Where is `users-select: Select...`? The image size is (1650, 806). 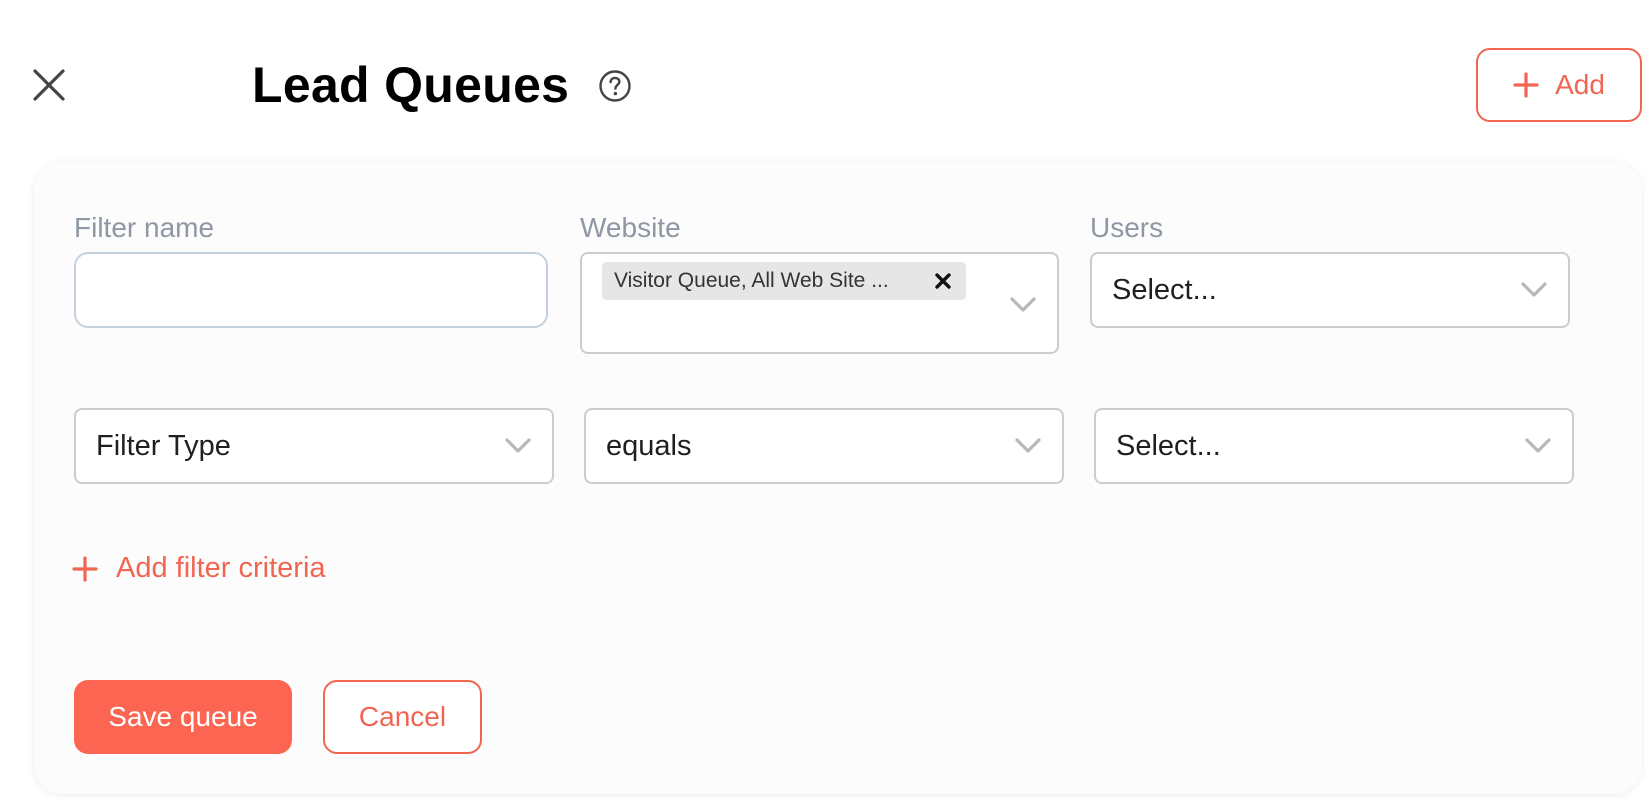 users-select: Select... is located at coordinates (1330, 290).